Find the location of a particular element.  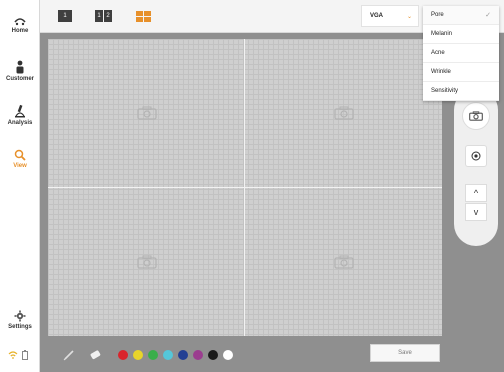

sidebar-item-label: Settings is located at coordinates (20, 327).